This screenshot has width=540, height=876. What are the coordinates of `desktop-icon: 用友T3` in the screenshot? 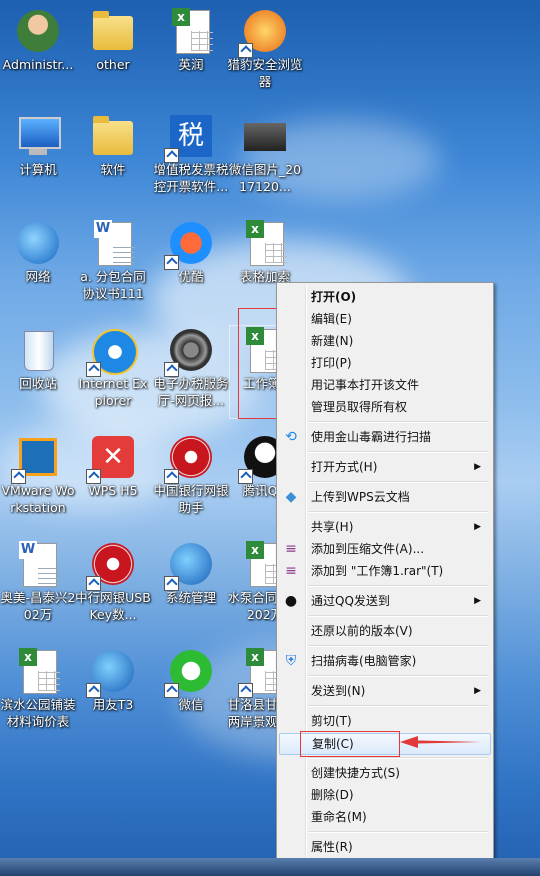 It's located at (113, 680).